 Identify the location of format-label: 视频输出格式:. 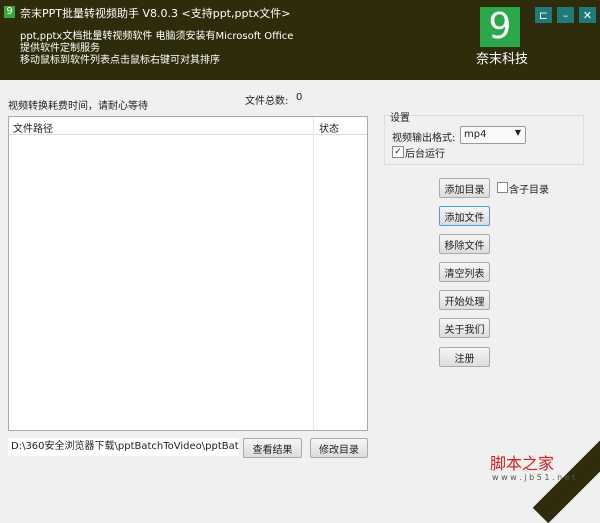
(424, 138).